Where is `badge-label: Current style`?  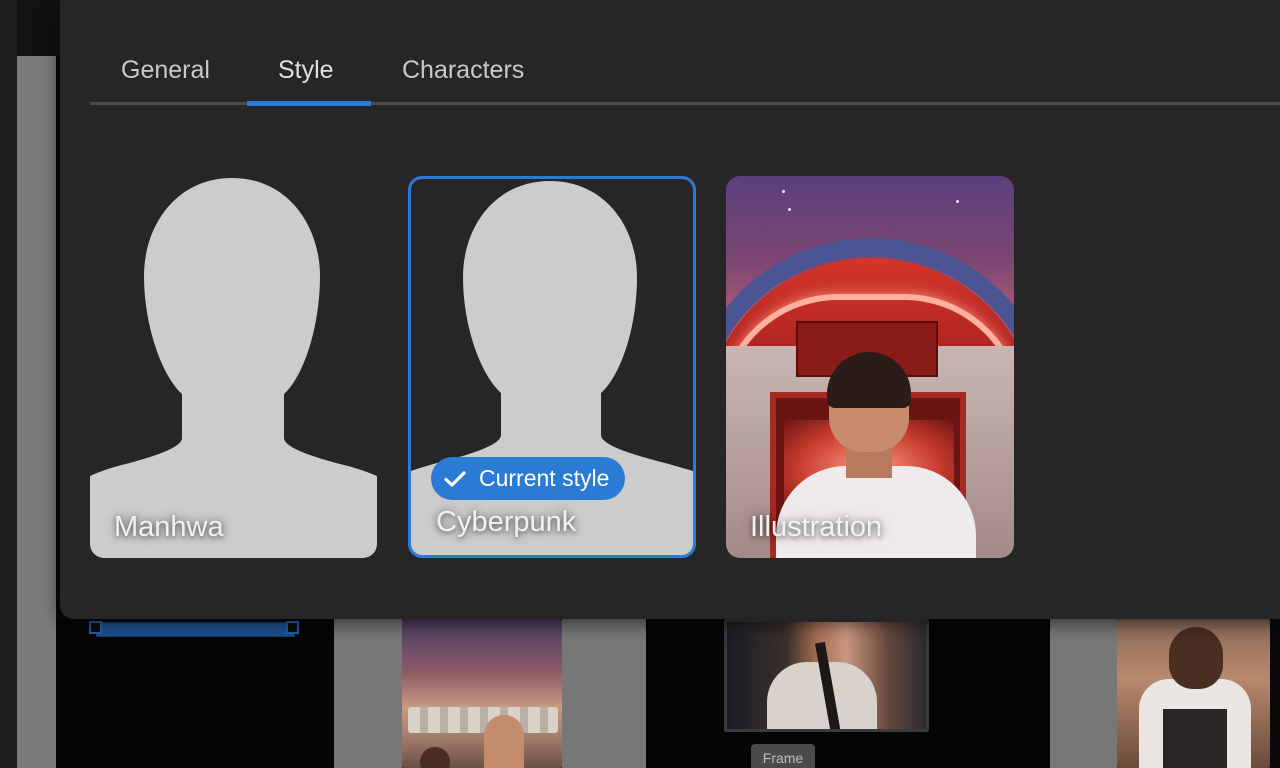
badge-label: Current style is located at coordinates (544, 478).